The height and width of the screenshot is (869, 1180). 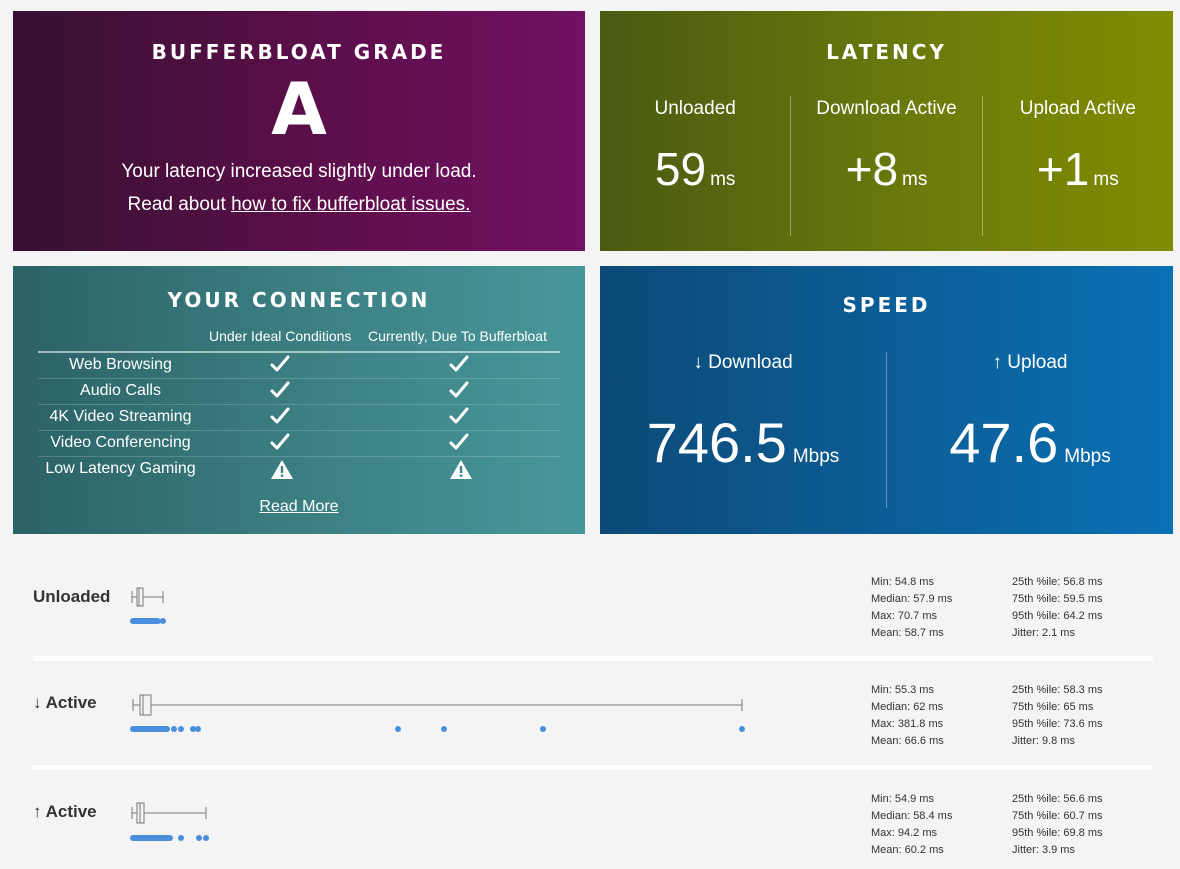 What do you see at coordinates (1057, 616) in the screenshot?
I see `stat-p95: 95th %ile: 64.2 ms` at bounding box center [1057, 616].